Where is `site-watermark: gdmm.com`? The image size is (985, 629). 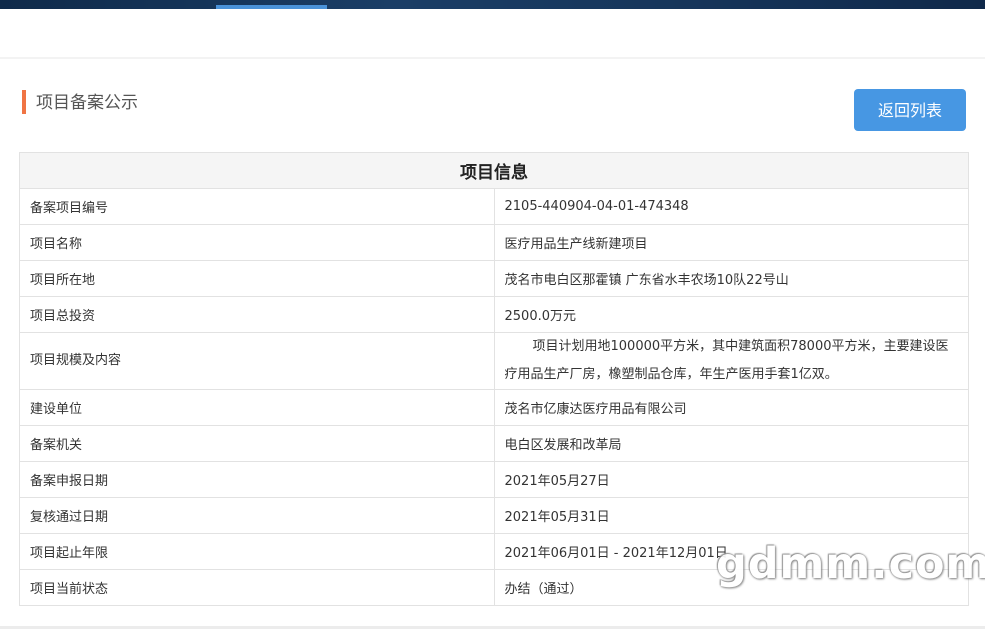 site-watermark: gdmm.com is located at coordinates (850, 564).